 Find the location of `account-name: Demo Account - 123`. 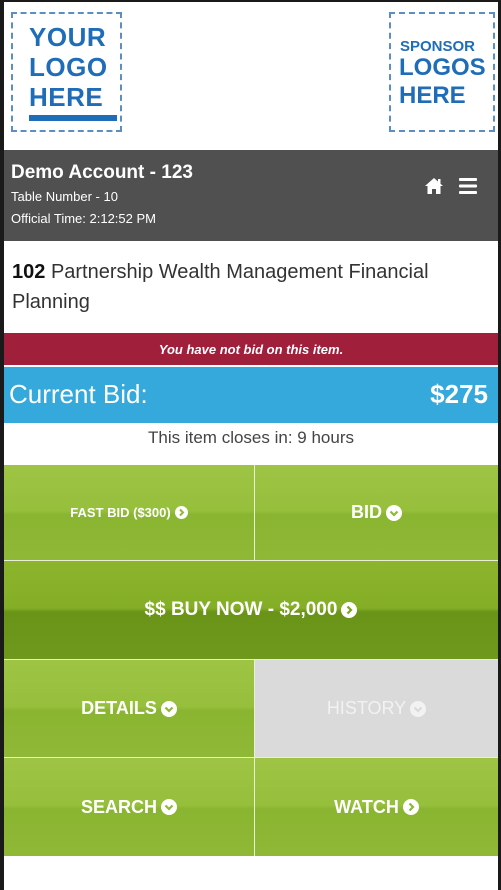

account-name: Demo Account - 123 is located at coordinates (102, 172).